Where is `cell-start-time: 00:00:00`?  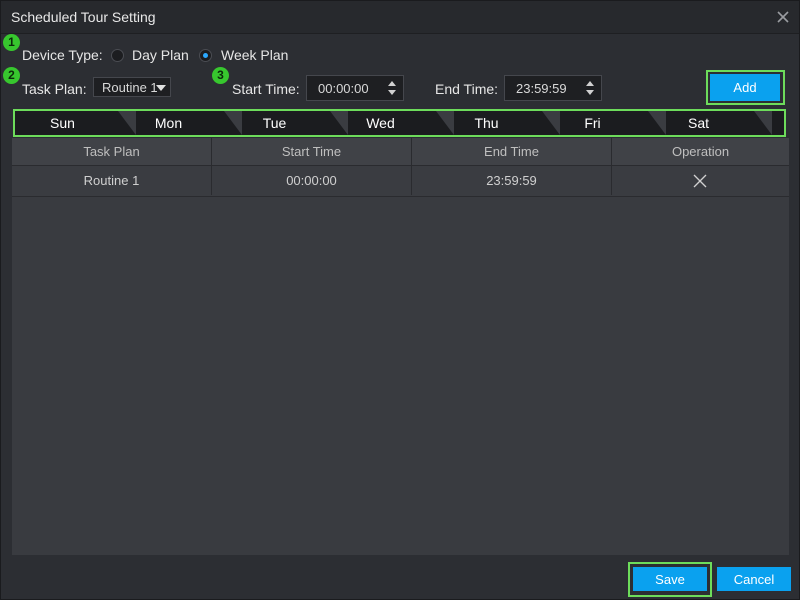
cell-start-time: 00:00:00 is located at coordinates (311, 180).